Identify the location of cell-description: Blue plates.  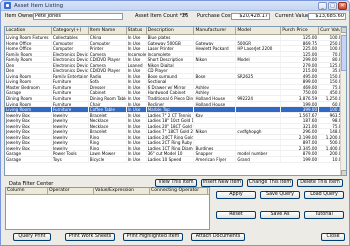
(171, 37).